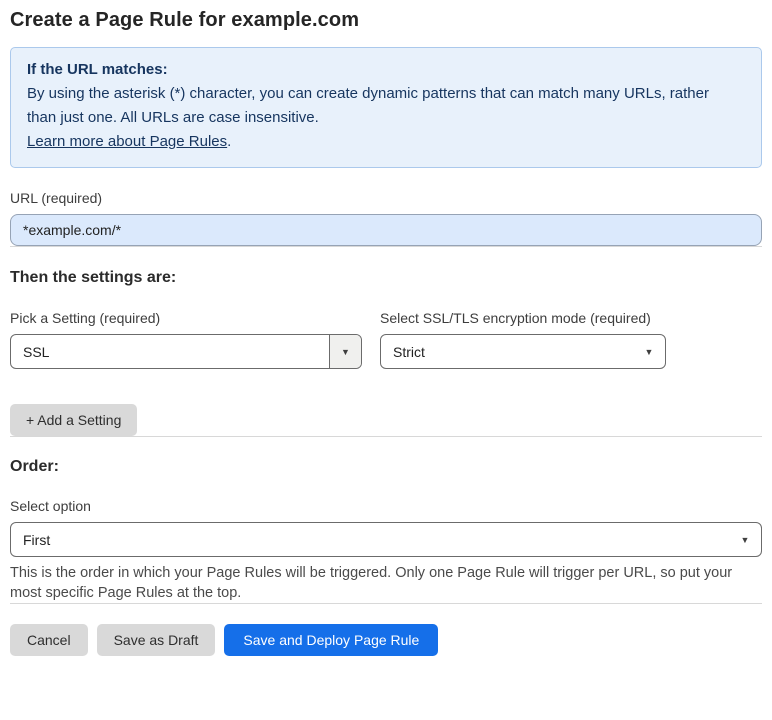  What do you see at coordinates (56, 198) in the screenshot?
I see `url-field-label: URL (required)` at bounding box center [56, 198].